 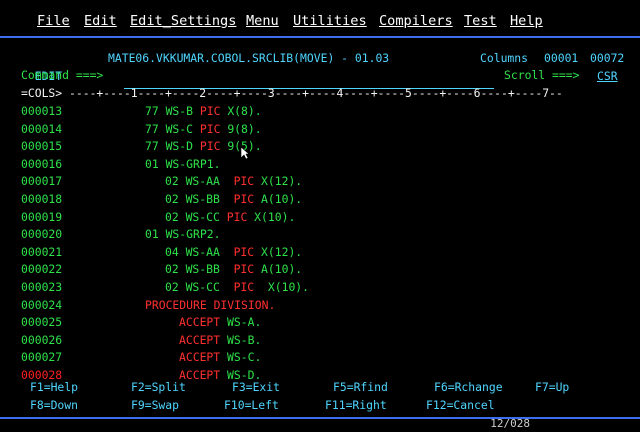 I want to click on line-number: 000013, so click(x=41, y=112).